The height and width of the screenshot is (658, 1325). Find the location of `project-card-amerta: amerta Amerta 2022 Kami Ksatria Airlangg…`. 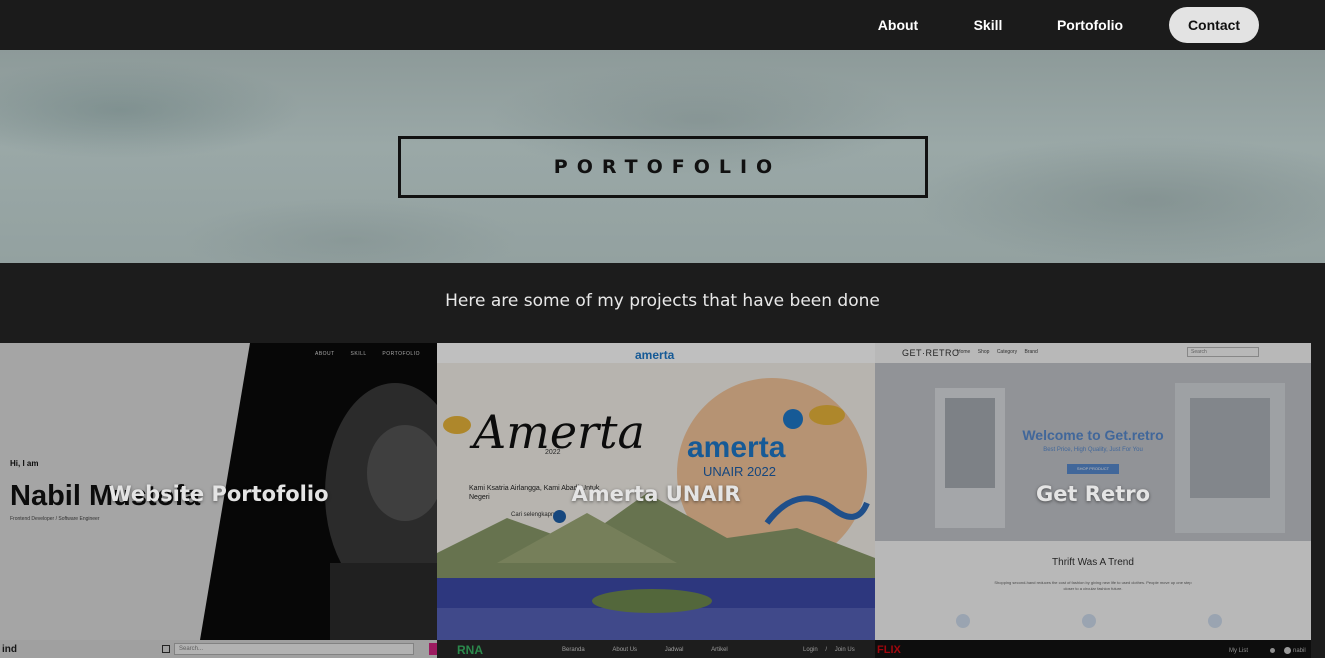

project-card-amerta: amerta Amerta 2022 Kami Ksatria Airlangg… is located at coordinates (656, 491).